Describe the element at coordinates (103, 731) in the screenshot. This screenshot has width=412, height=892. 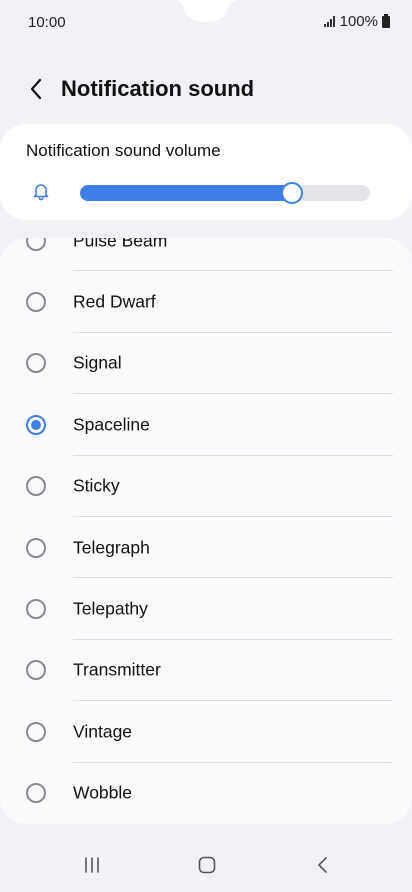
I see `sound-option-label: Vintage` at that location.